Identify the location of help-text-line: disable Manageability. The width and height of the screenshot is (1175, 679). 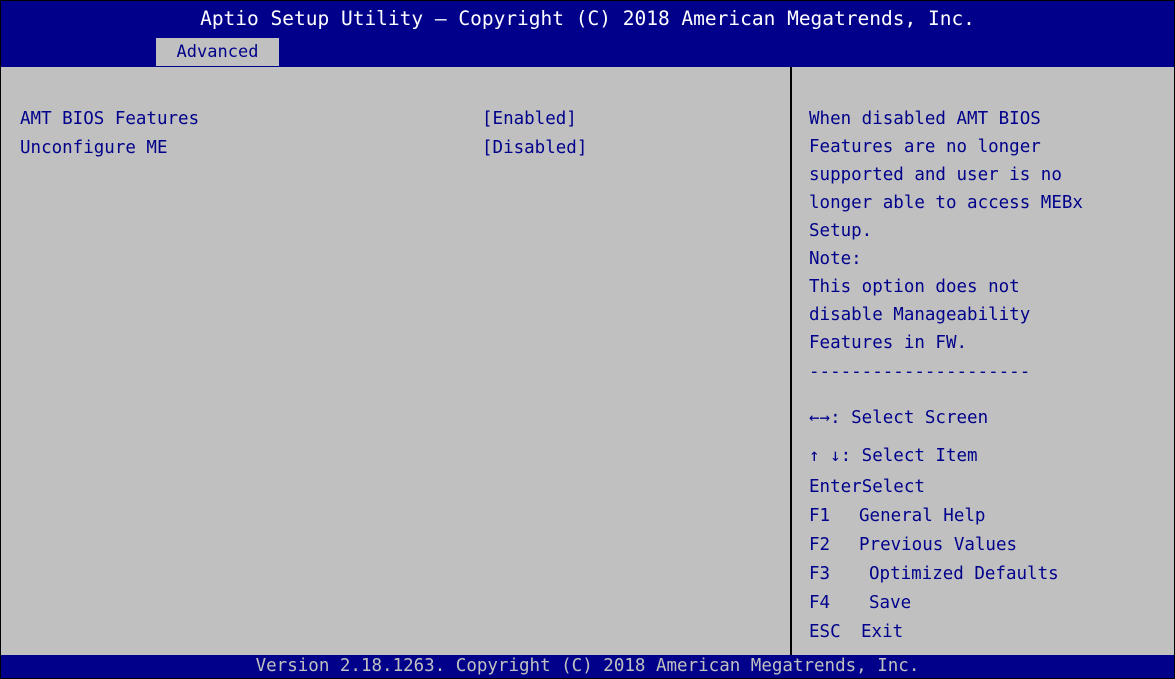
(920, 315).